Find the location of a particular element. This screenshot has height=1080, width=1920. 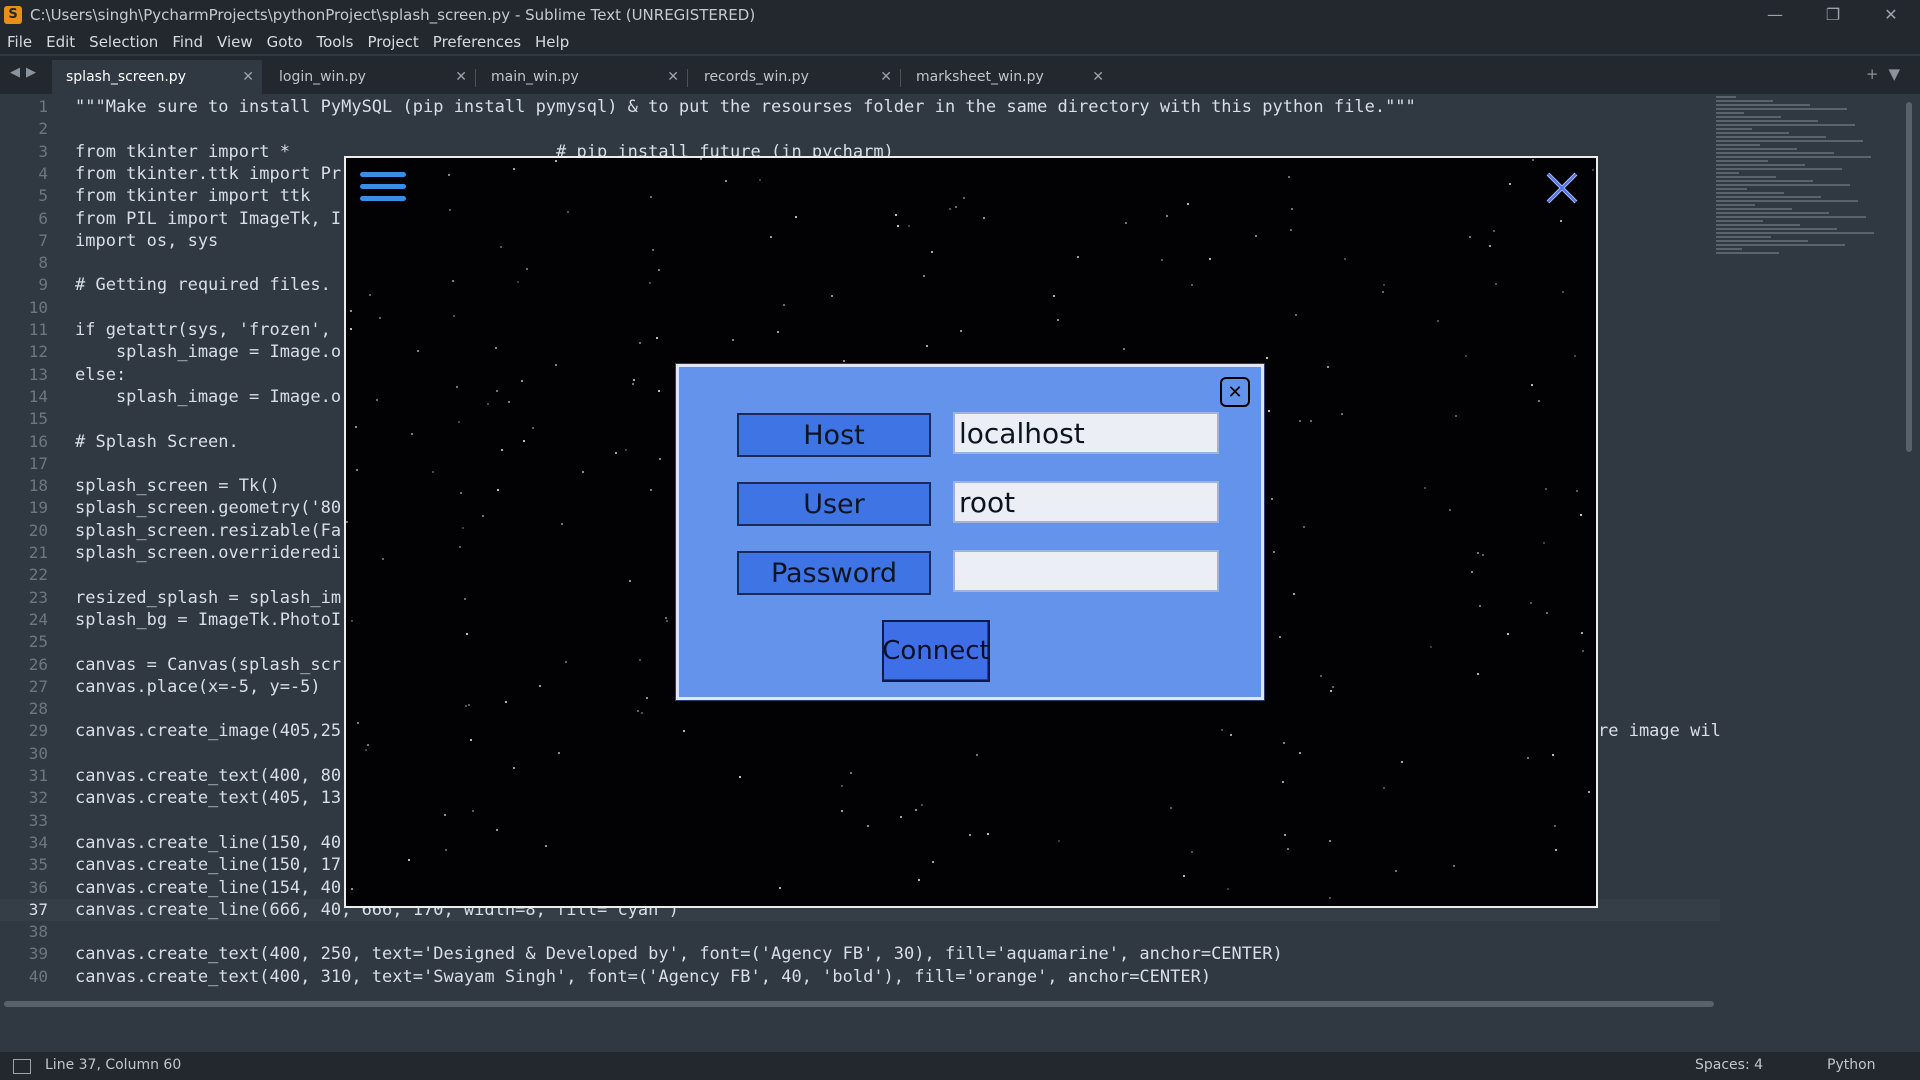

menu-tools: Tools is located at coordinates (335, 42).